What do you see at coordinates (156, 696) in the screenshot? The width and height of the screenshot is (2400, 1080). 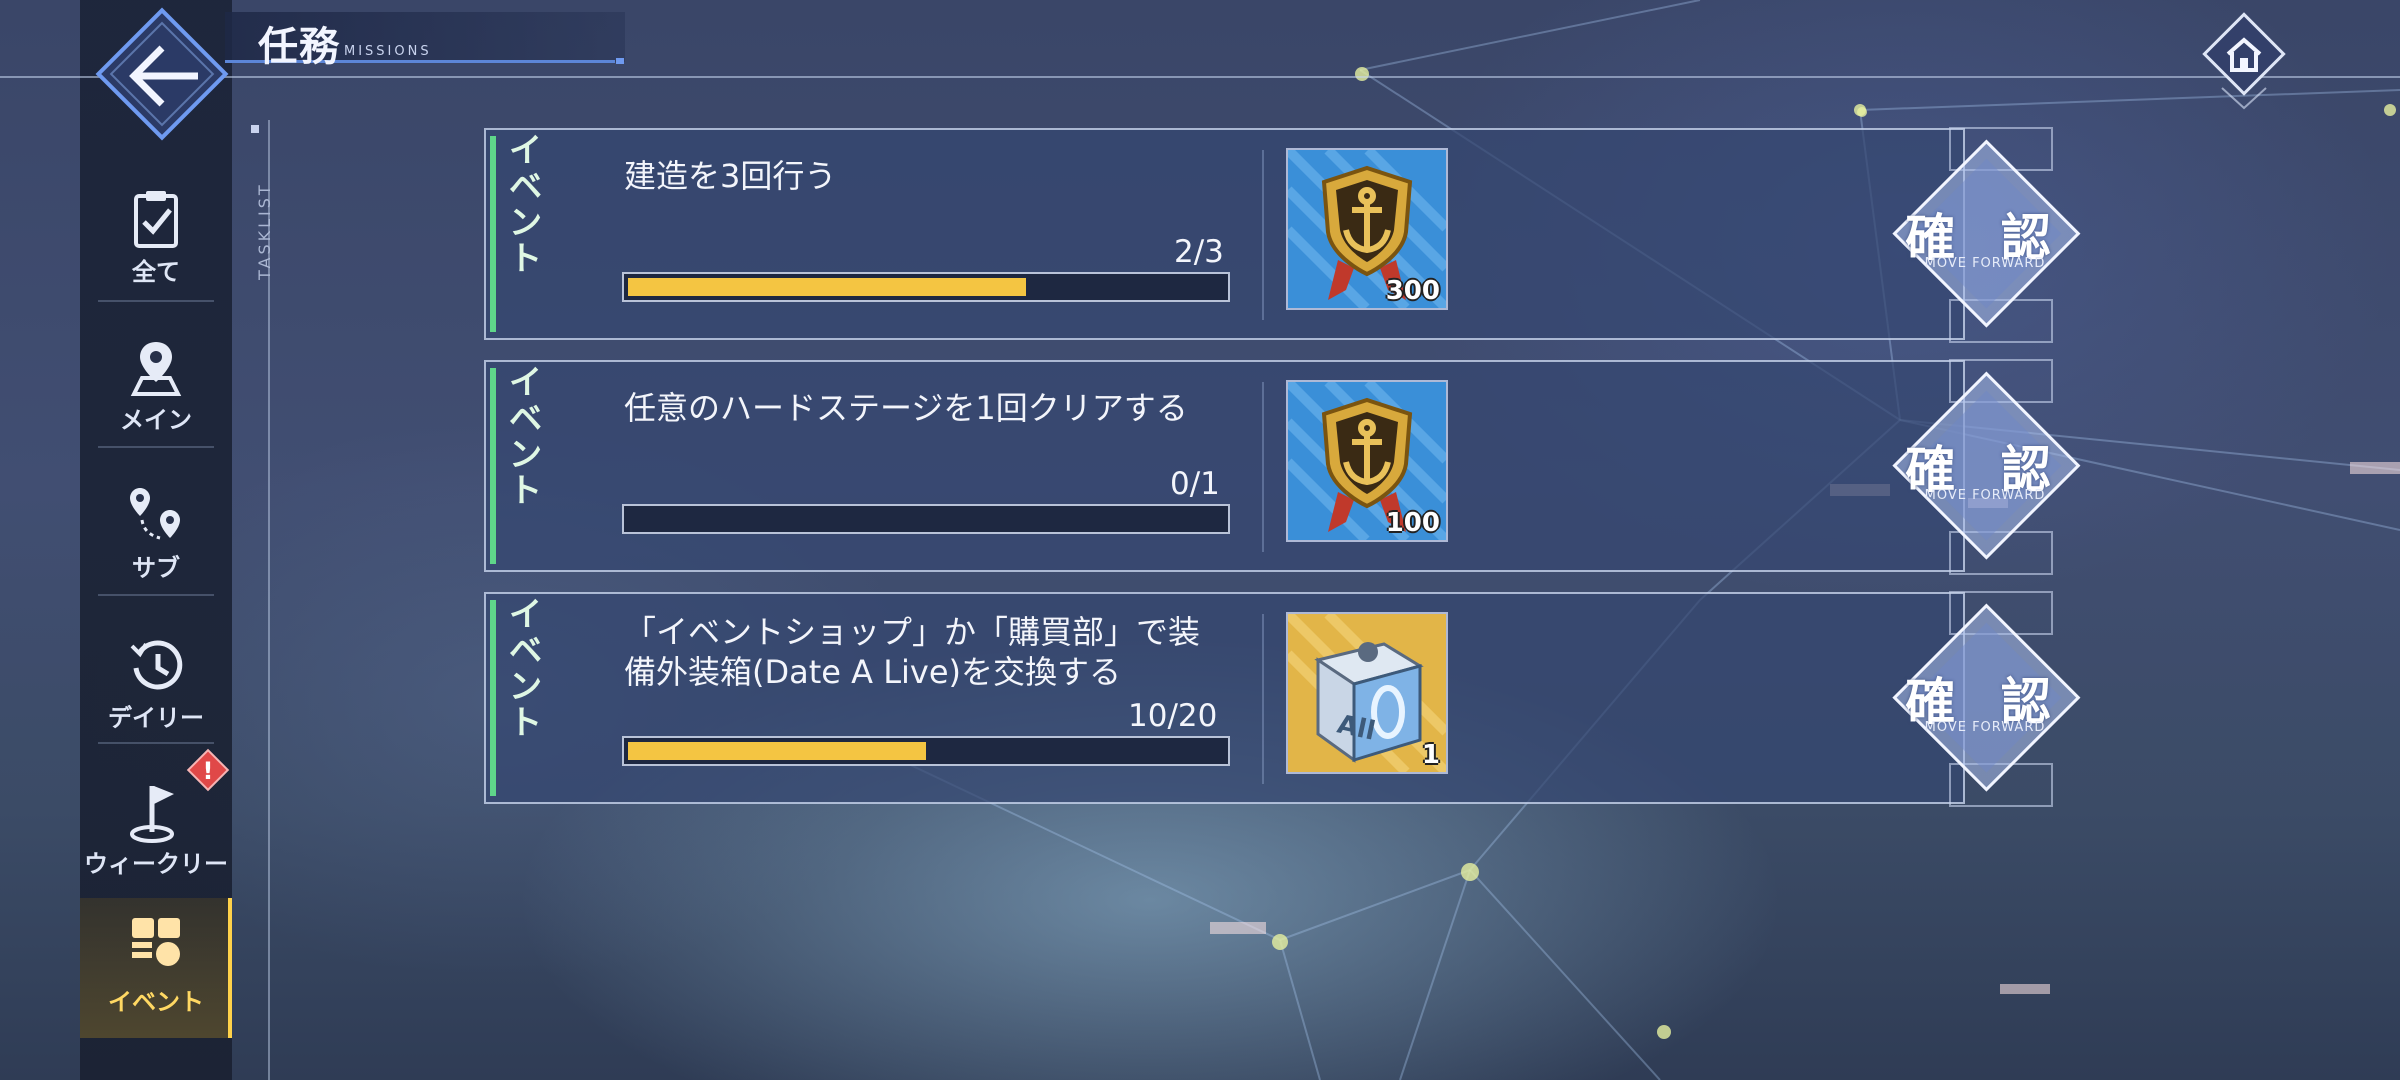 I see `sidebar-item-daily: デイリー` at bounding box center [156, 696].